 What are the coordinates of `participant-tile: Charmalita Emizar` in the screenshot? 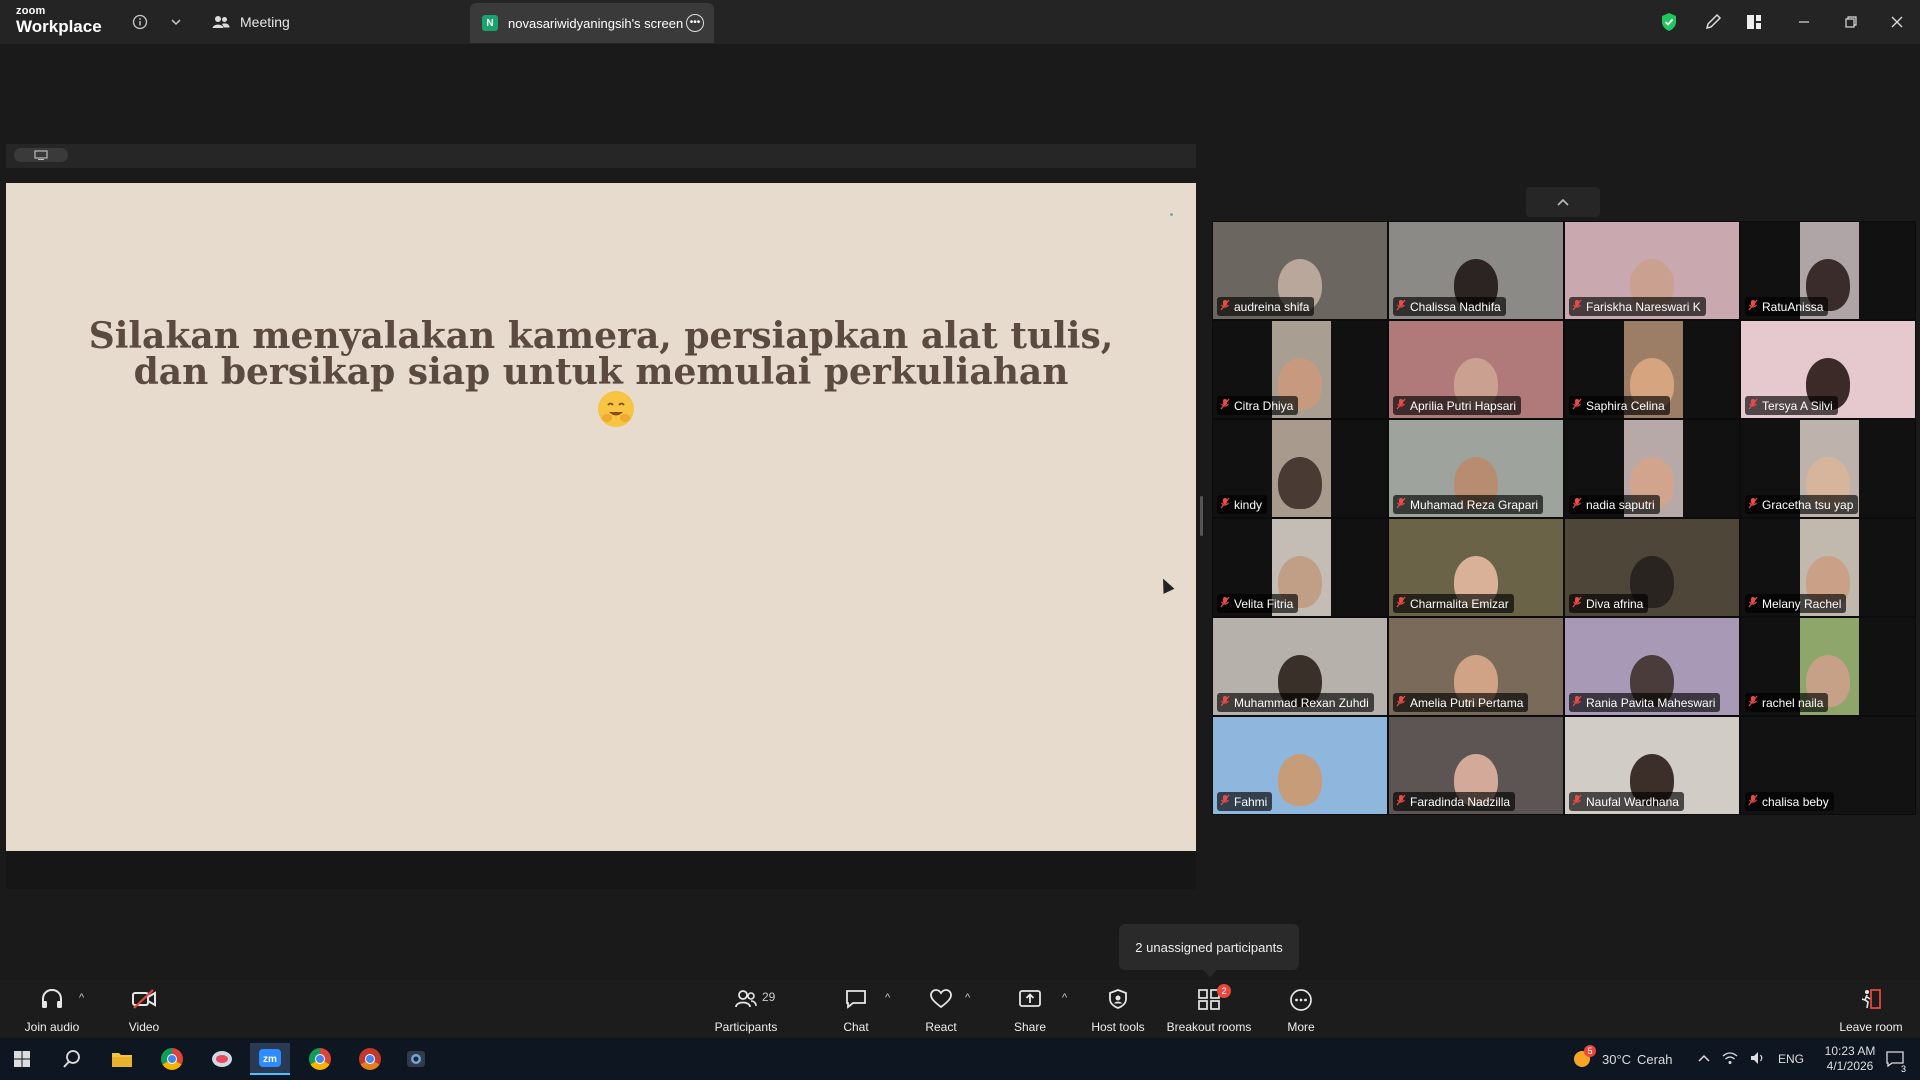 It's located at (1476, 567).